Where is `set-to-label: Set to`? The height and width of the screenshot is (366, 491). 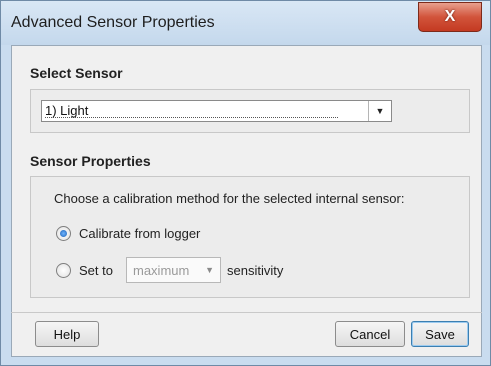
set-to-label: Set to is located at coordinates (96, 270).